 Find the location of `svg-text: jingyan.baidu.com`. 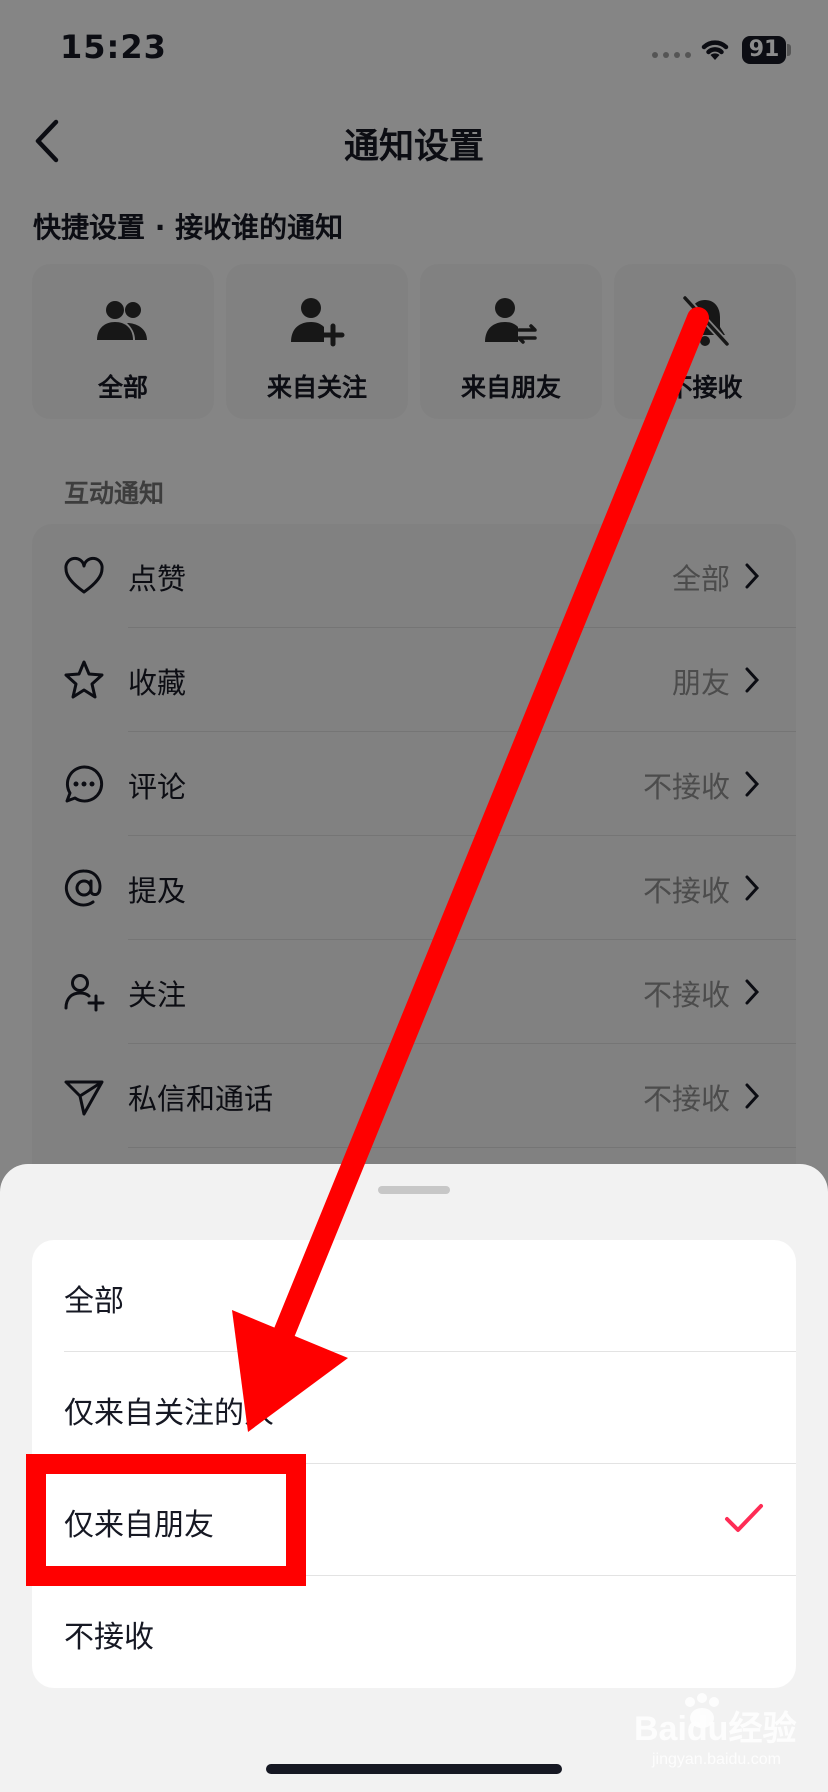

svg-text: jingyan.baidu.com is located at coordinates (716, 1759).